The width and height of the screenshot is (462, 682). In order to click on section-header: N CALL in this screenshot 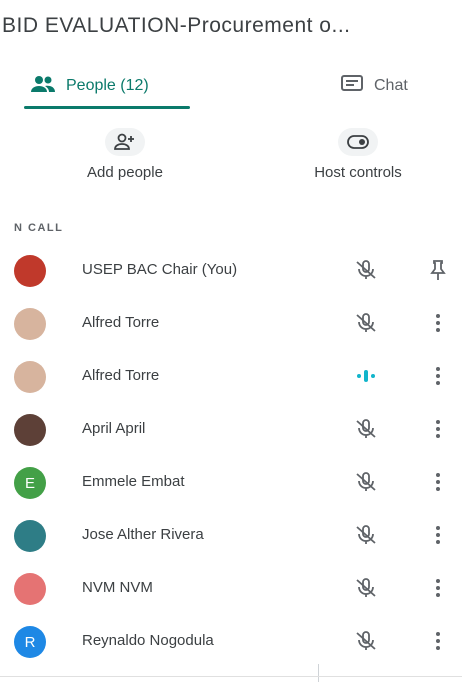, I will do `click(39, 228)`.